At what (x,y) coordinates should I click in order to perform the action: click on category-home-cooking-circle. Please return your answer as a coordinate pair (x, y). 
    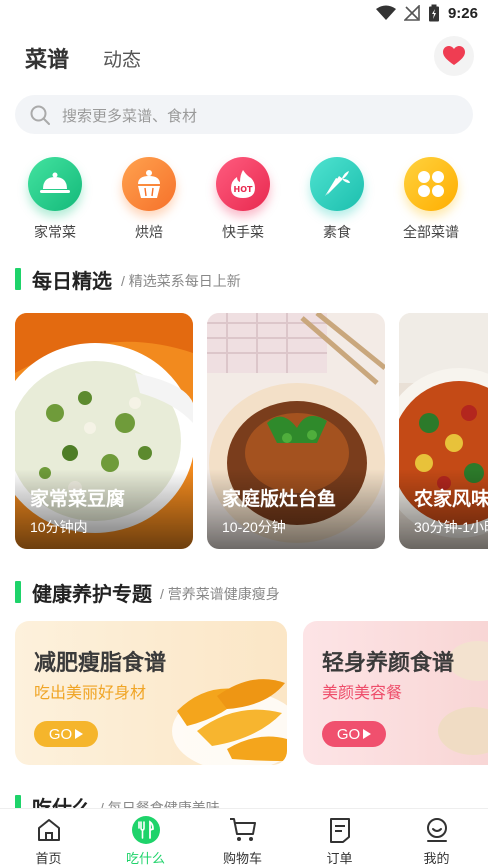
    Looking at the image, I should click on (55, 184).